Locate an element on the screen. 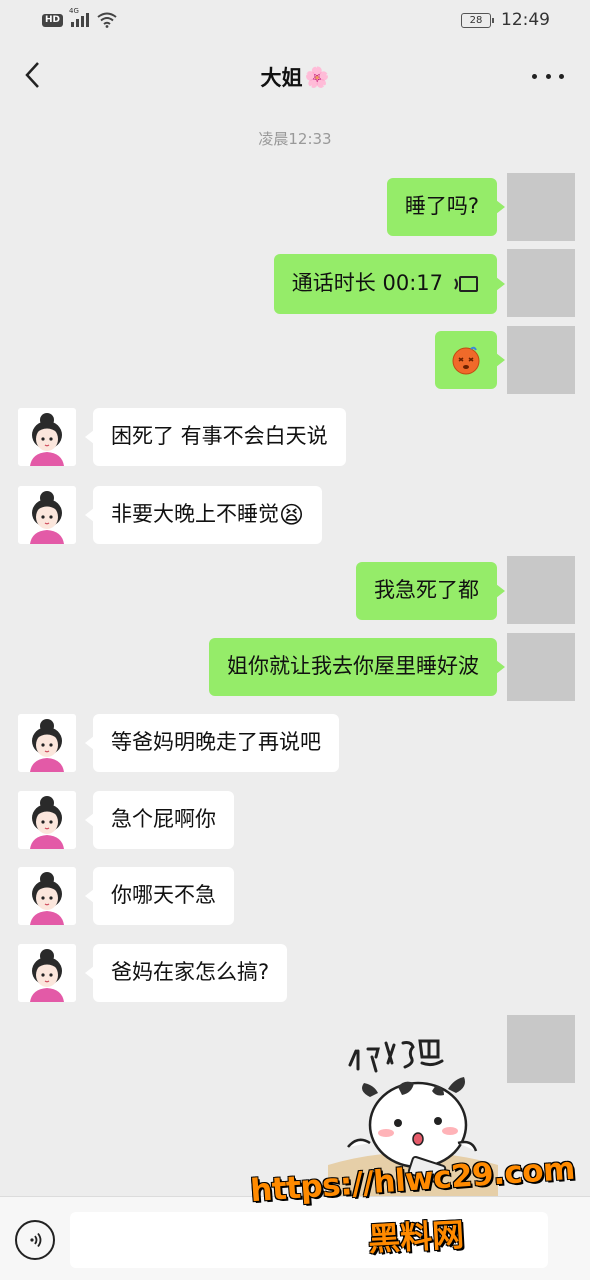 The image size is (590, 1280). voice-call-icon is located at coordinates (466, 284).